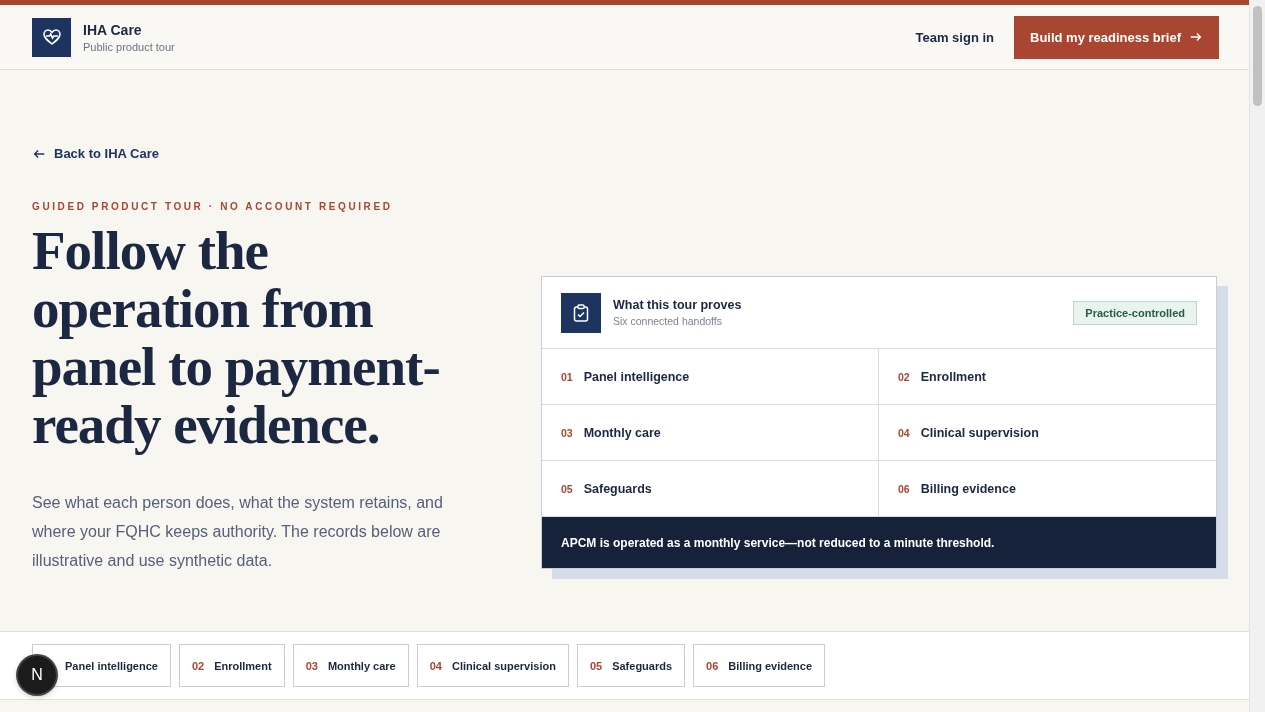  Describe the element at coordinates (113, 29) in the screenshot. I see `brand-name: IHA Care` at that location.